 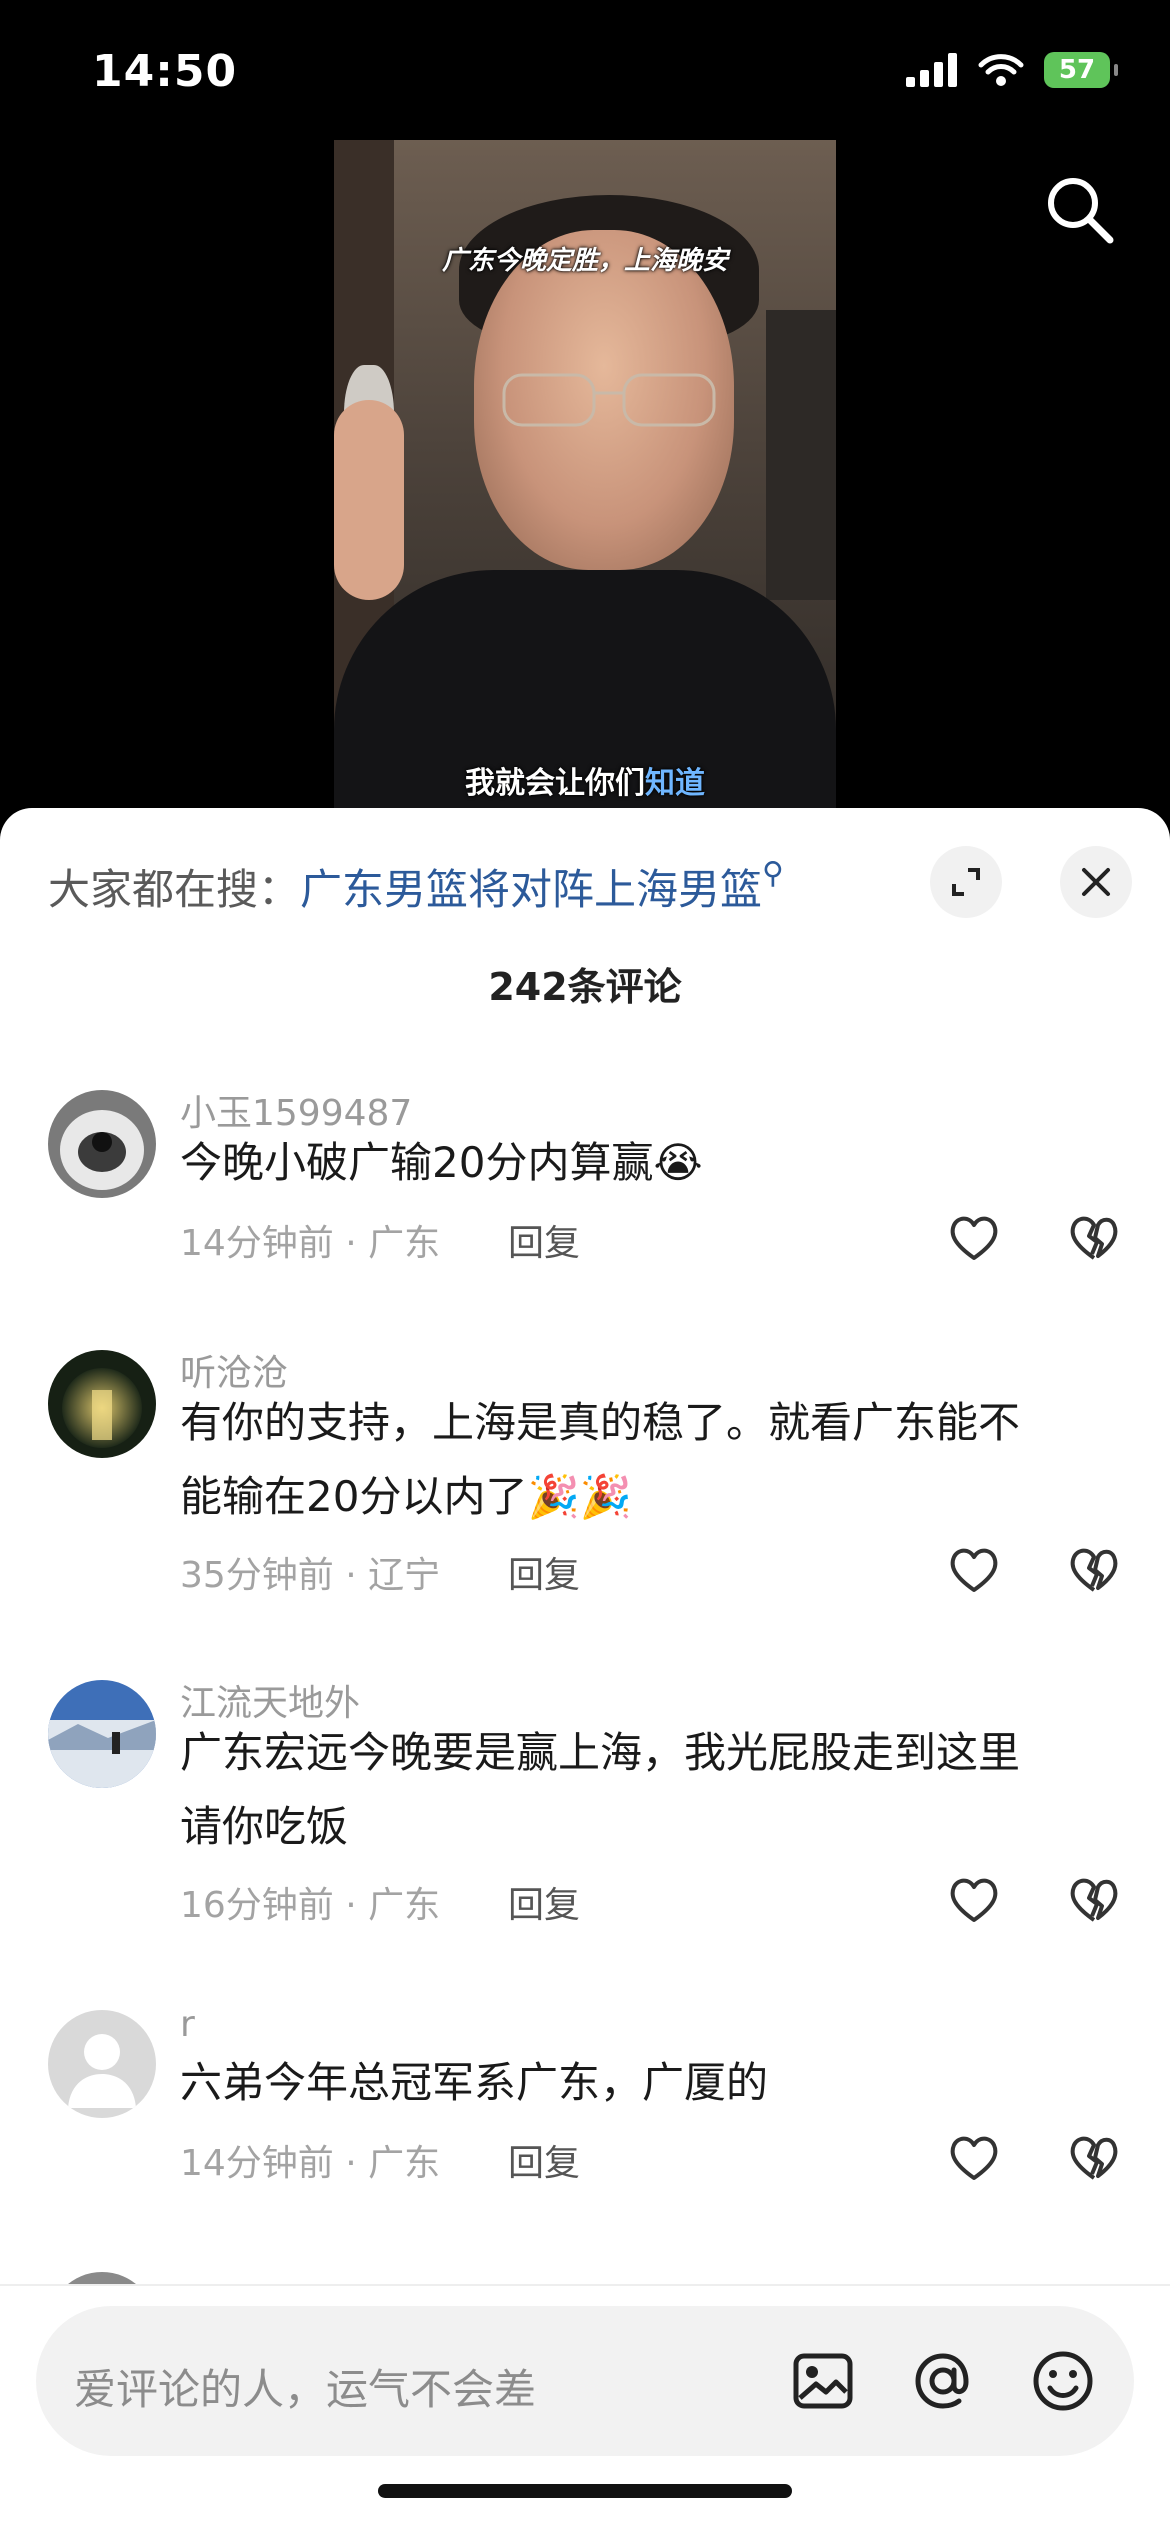 I want to click on comment-author: r, so click(x=187, y=2024).